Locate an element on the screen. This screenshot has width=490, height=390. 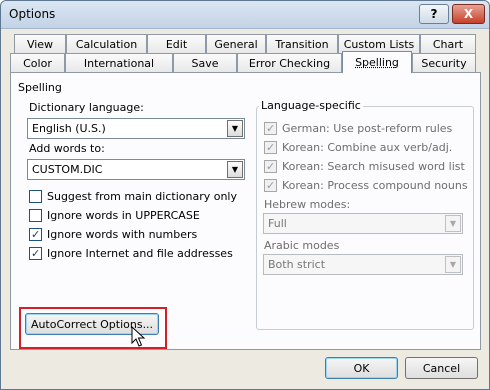
tab-save: Save is located at coordinates (205, 62).